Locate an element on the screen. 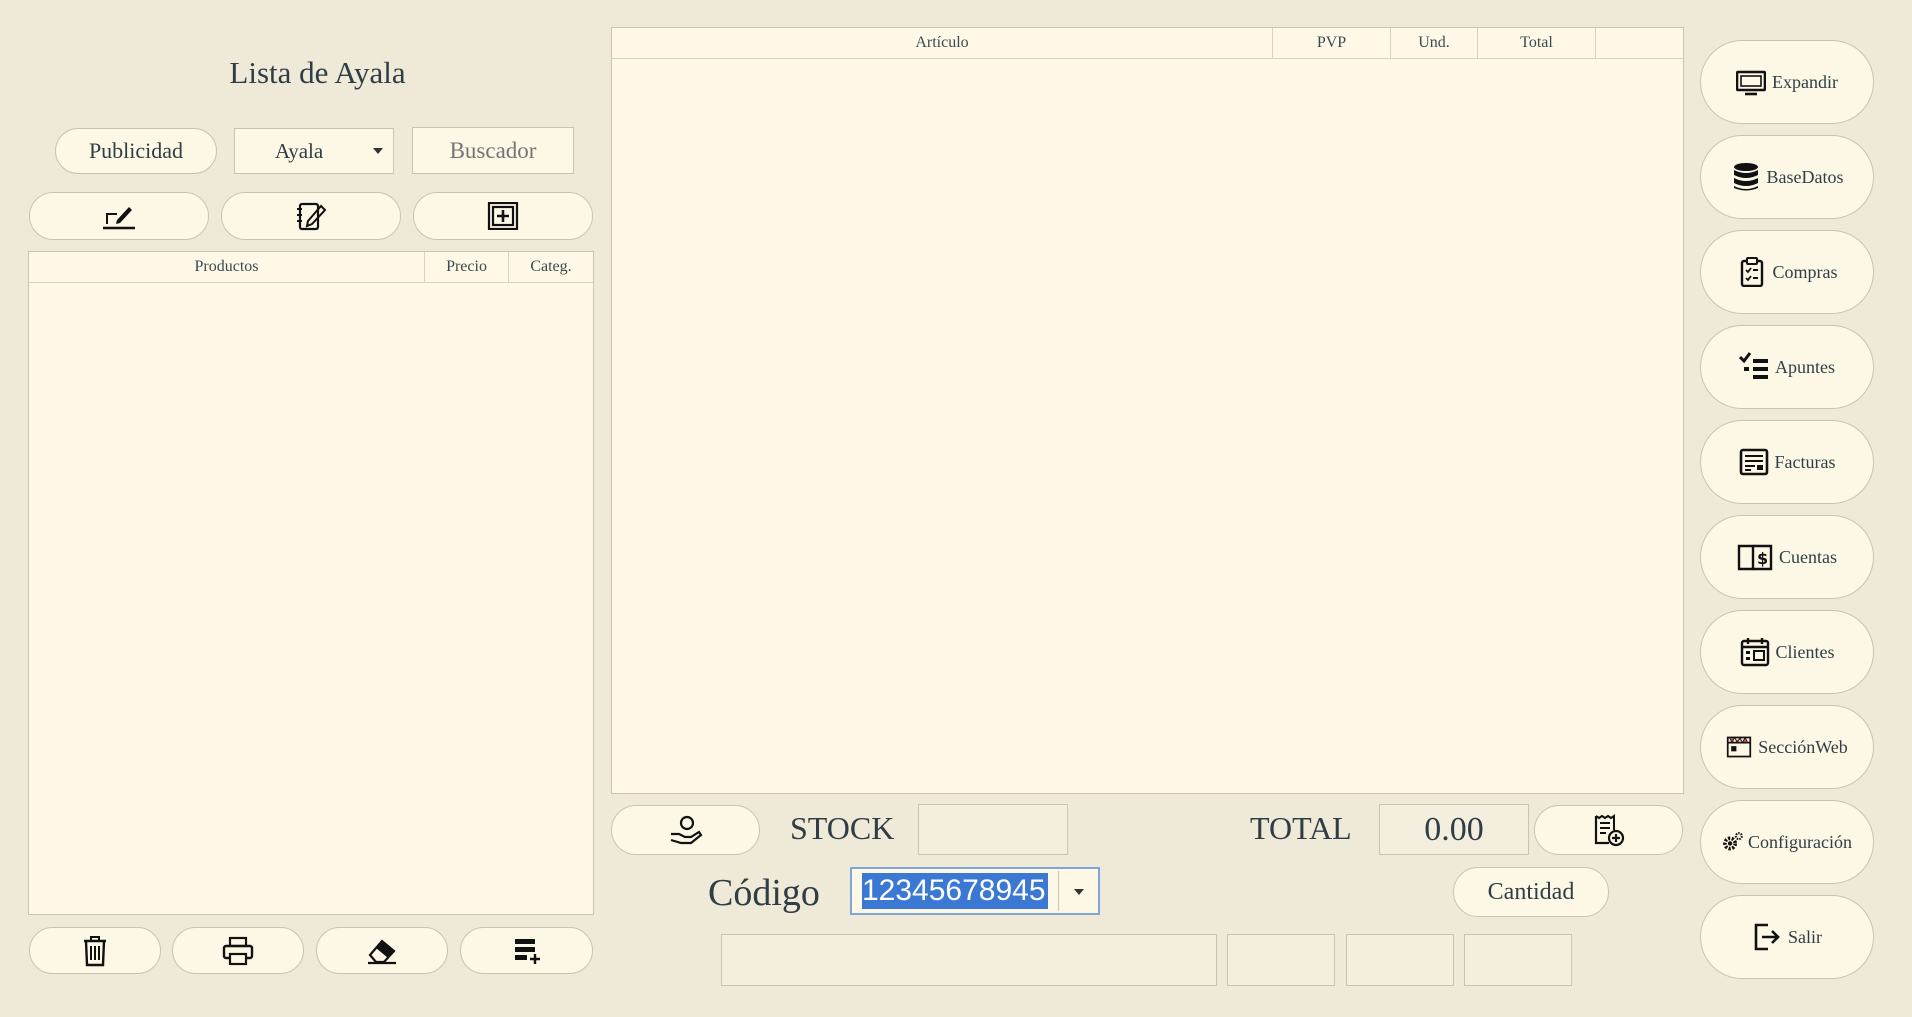 This screenshot has height=1017, width=1912. delete-button is located at coordinates (95, 950).